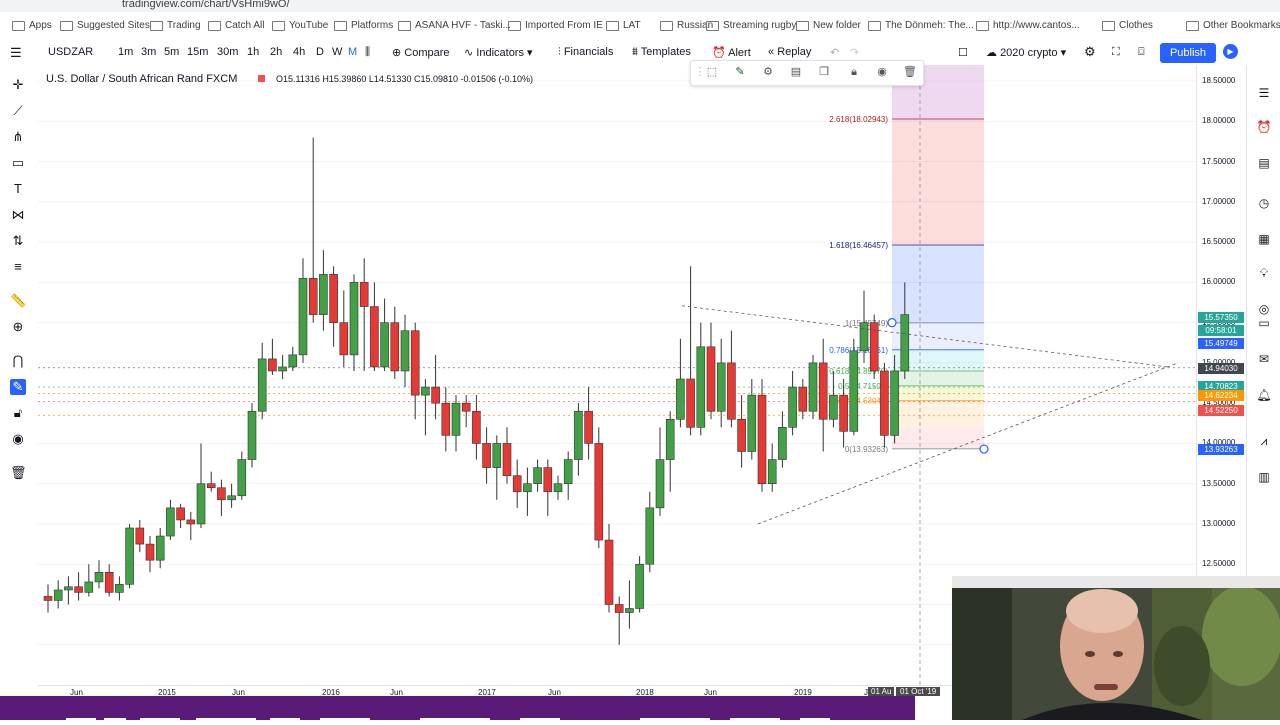  Describe the element at coordinates (18, 439) in the screenshot. I see `eye-icon: ◉` at that location.